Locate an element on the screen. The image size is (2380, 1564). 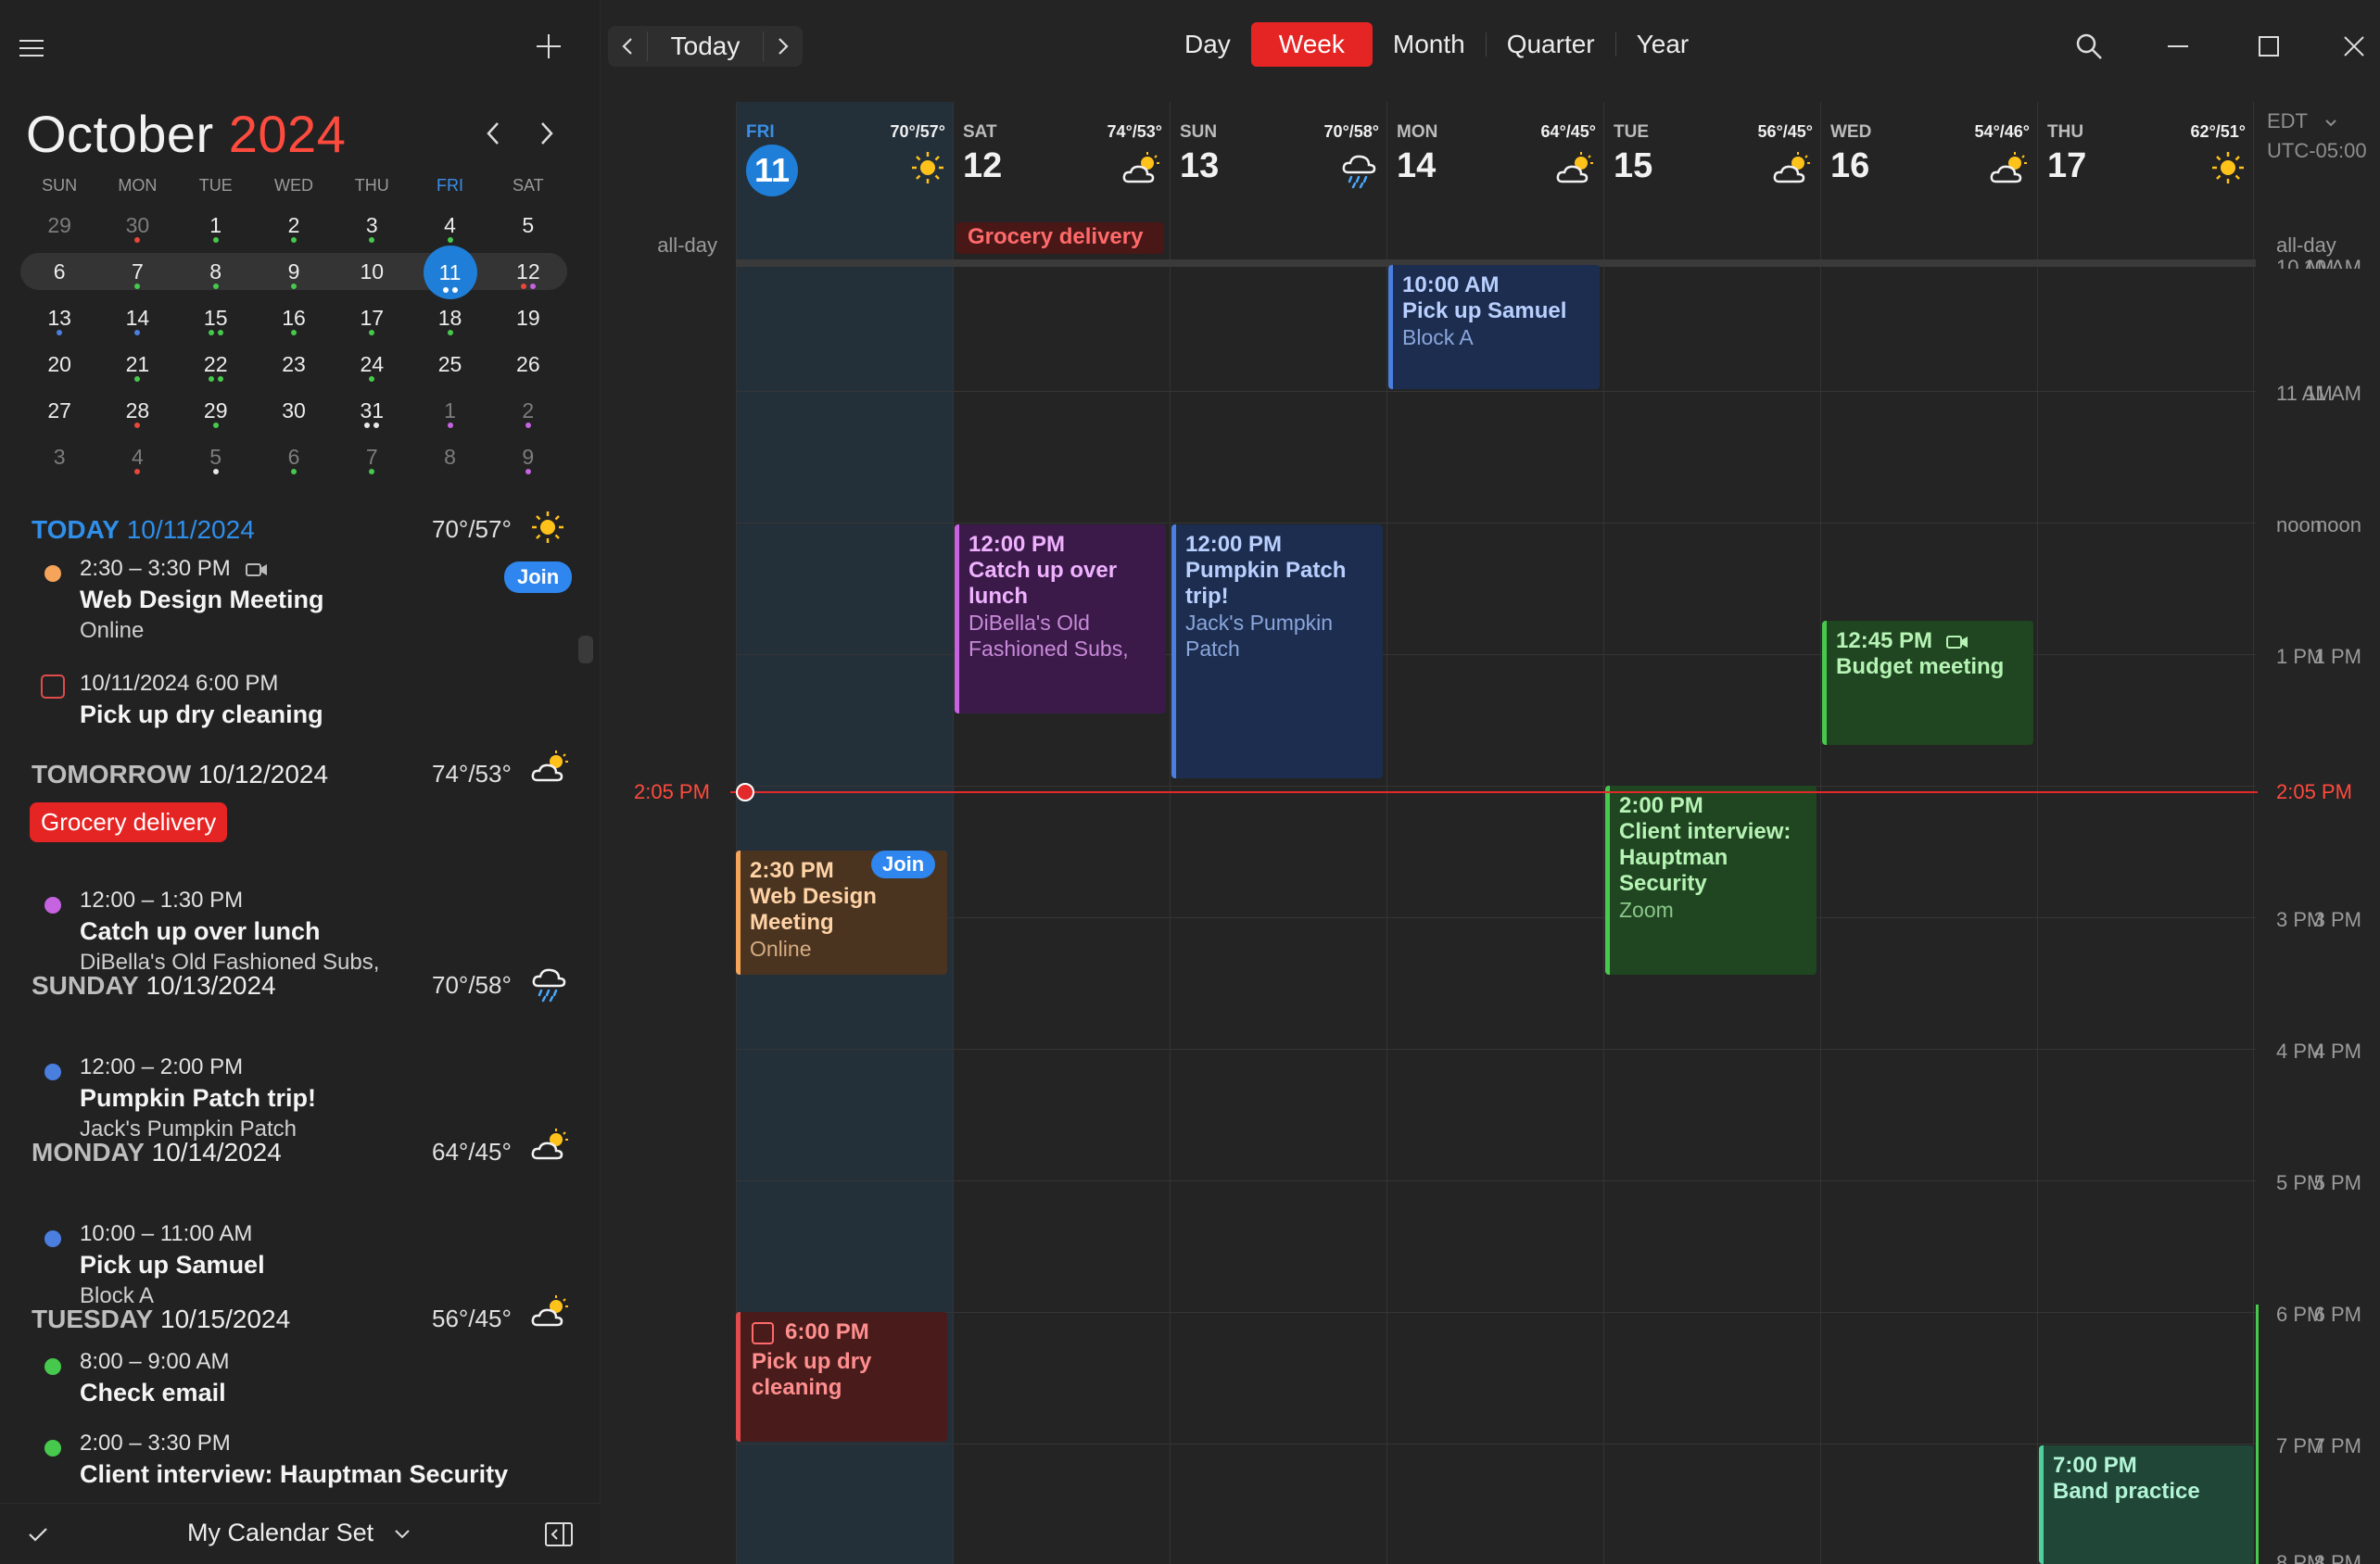
mini-calendar-day: 19 is located at coordinates (528, 318).